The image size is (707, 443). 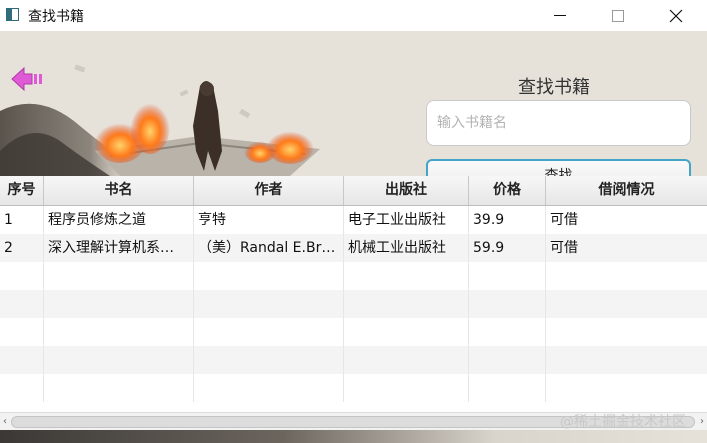 What do you see at coordinates (406, 190) in the screenshot?
I see `column-header-publisher: 出版社` at bounding box center [406, 190].